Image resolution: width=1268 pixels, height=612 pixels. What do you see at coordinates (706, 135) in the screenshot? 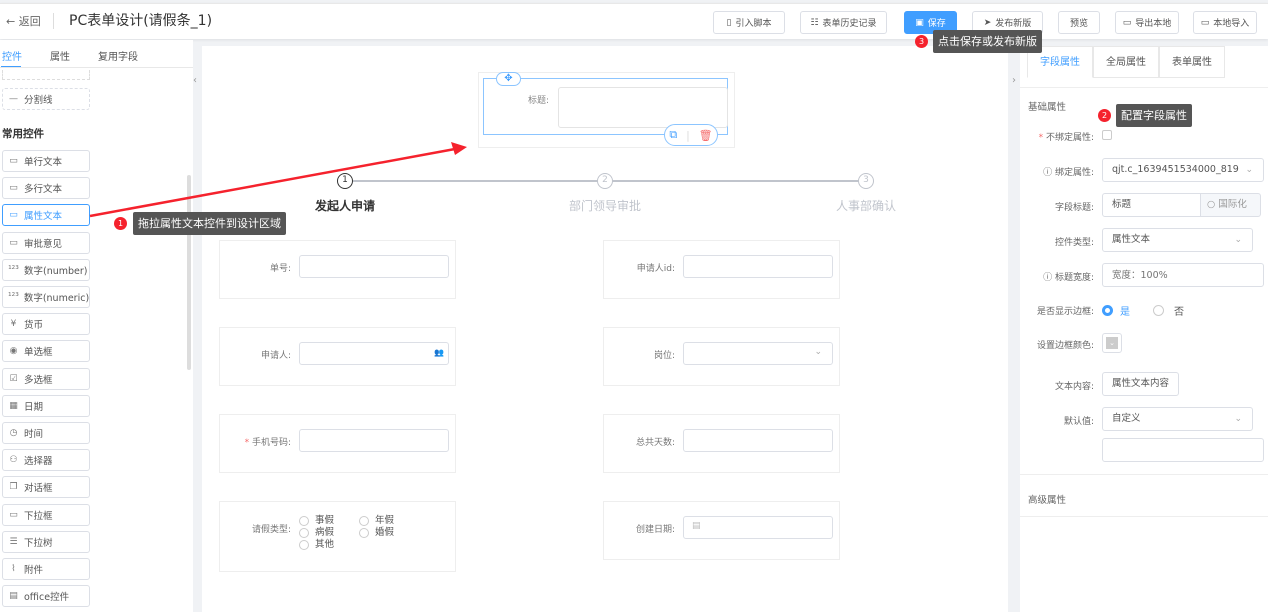
I see `delete-icon: 🗑` at bounding box center [706, 135].